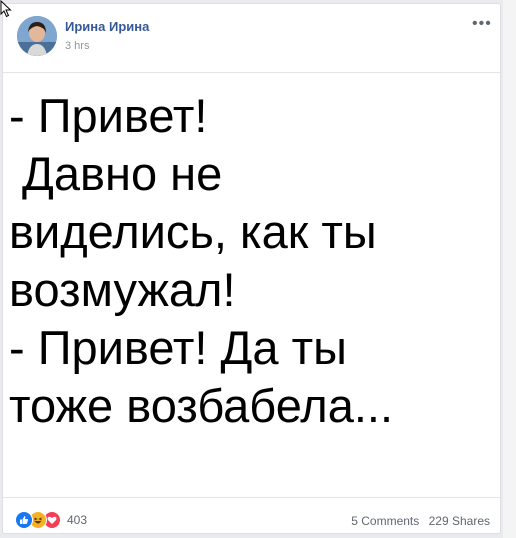 This screenshot has width=516, height=538. What do you see at coordinates (51, 520) in the screenshot?
I see `reactions-summary: 403` at bounding box center [51, 520].